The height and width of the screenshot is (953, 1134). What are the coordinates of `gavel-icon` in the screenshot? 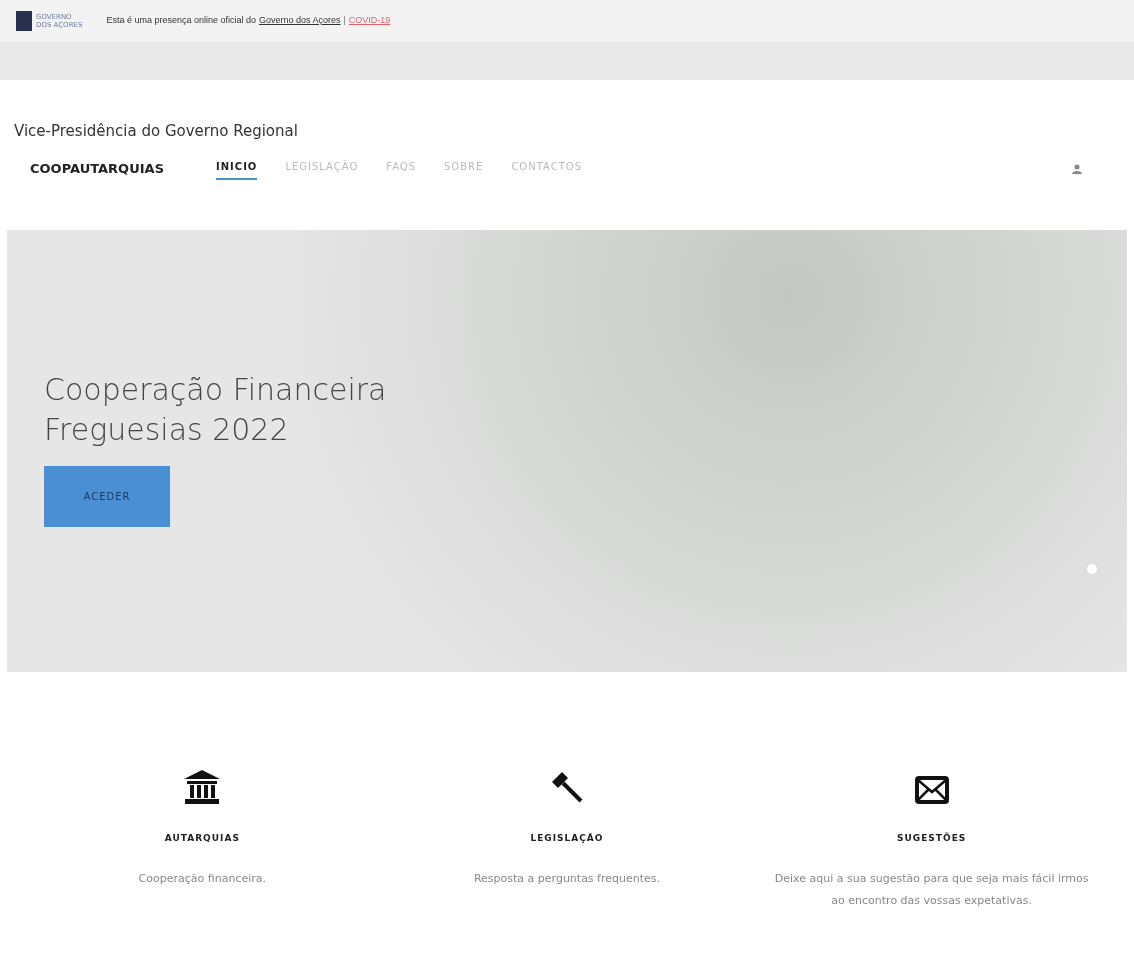 It's located at (567, 787).